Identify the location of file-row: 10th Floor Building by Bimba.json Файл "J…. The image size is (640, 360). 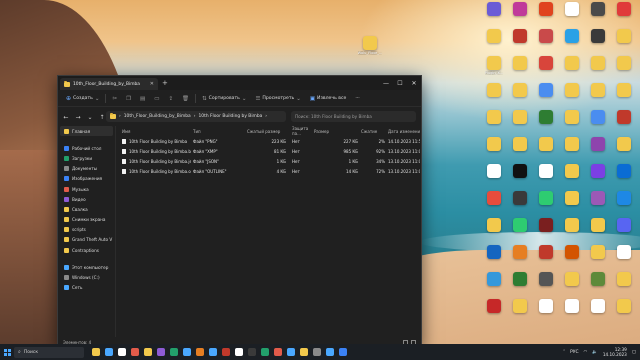
(270, 161).